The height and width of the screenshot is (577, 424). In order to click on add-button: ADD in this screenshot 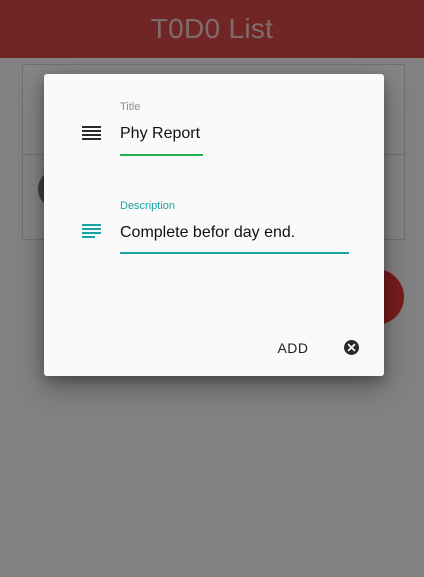, I will do `click(293, 348)`.